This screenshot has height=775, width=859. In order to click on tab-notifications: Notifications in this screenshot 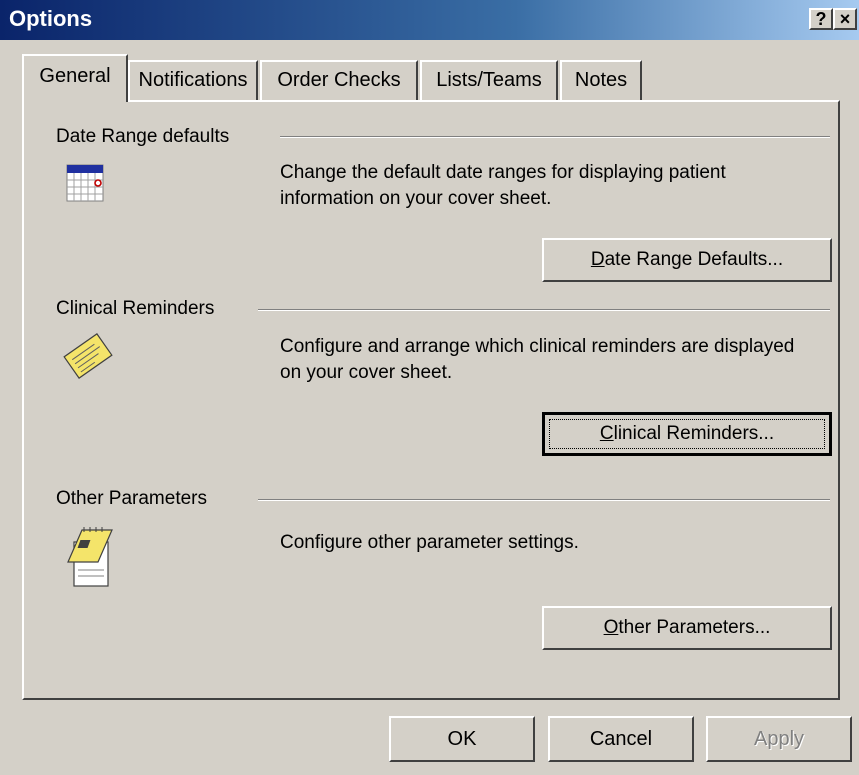, I will do `click(193, 80)`.